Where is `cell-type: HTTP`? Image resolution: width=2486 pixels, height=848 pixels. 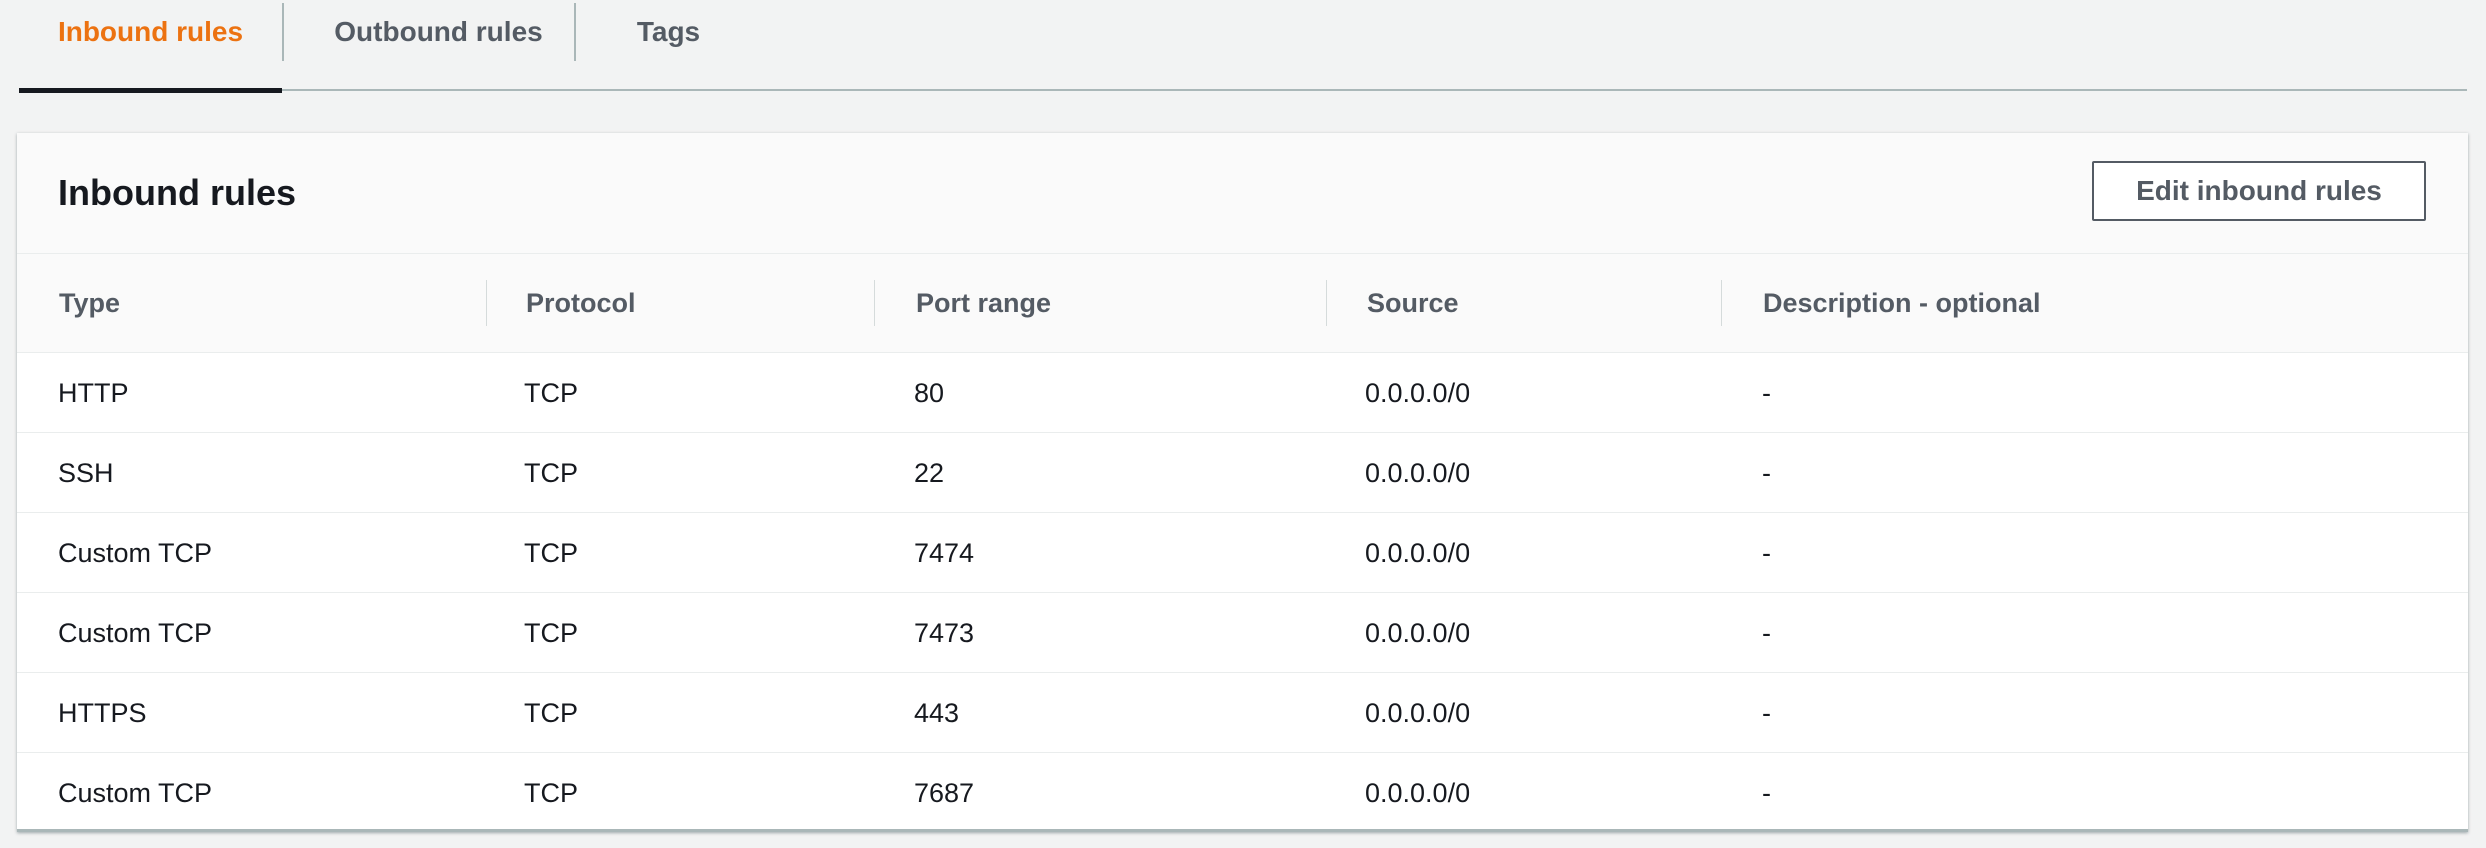
cell-type: HTTP is located at coordinates (93, 393).